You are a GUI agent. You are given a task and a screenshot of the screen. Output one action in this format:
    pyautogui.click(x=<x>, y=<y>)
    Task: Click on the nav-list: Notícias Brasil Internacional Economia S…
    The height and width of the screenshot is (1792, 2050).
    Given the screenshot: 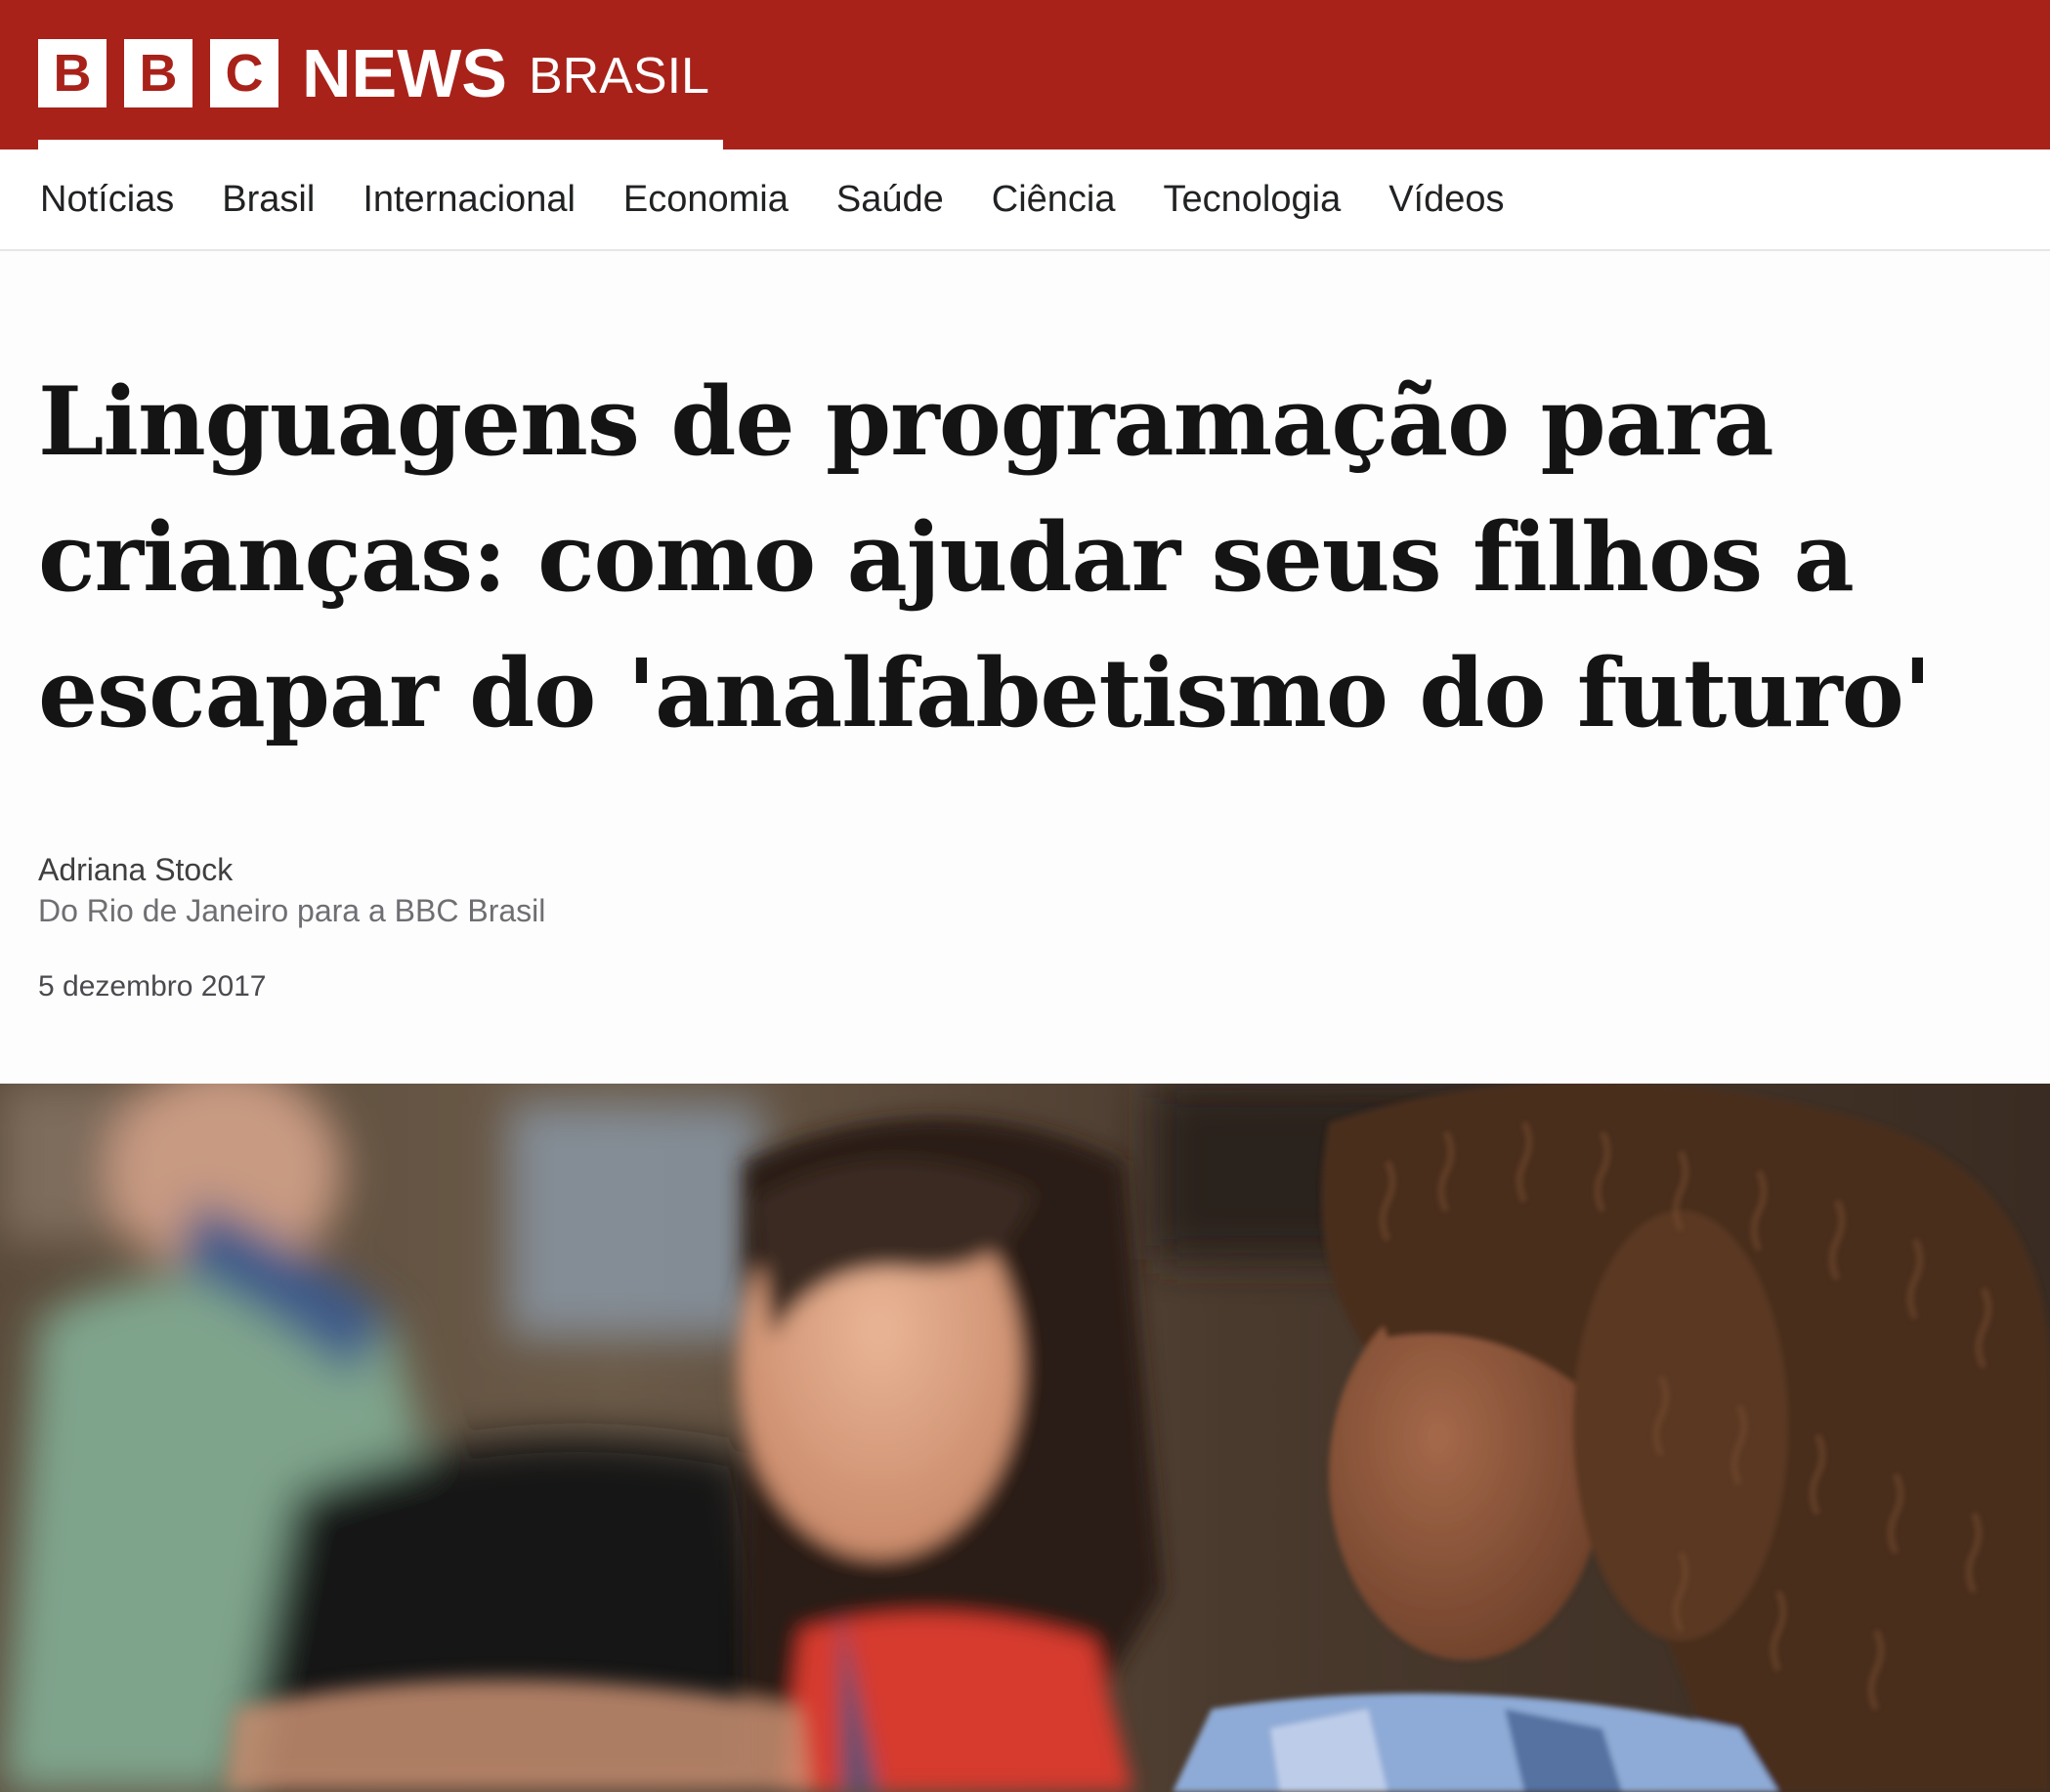 What is the action you would take?
    pyautogui.click(x=796, y=200)
    